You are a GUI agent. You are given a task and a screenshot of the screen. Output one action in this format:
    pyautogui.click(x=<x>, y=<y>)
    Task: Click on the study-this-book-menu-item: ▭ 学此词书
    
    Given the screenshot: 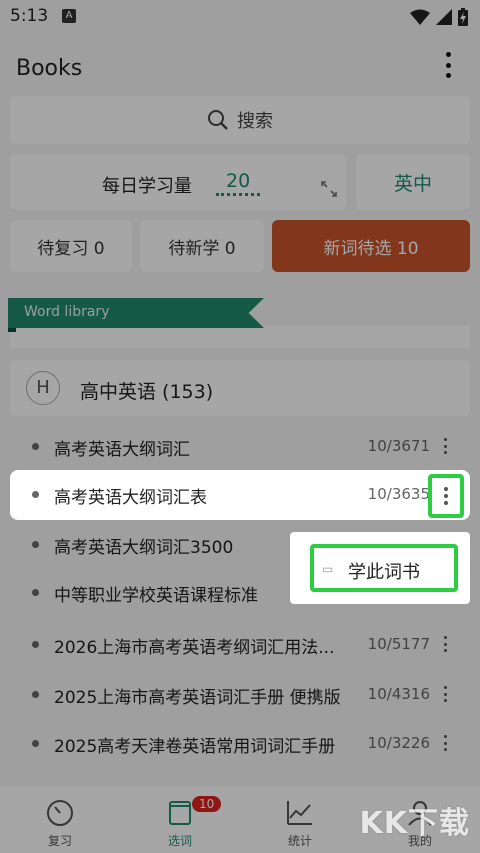 What is the action you would take?
    pyautogui.click(x=384, y=568)
    